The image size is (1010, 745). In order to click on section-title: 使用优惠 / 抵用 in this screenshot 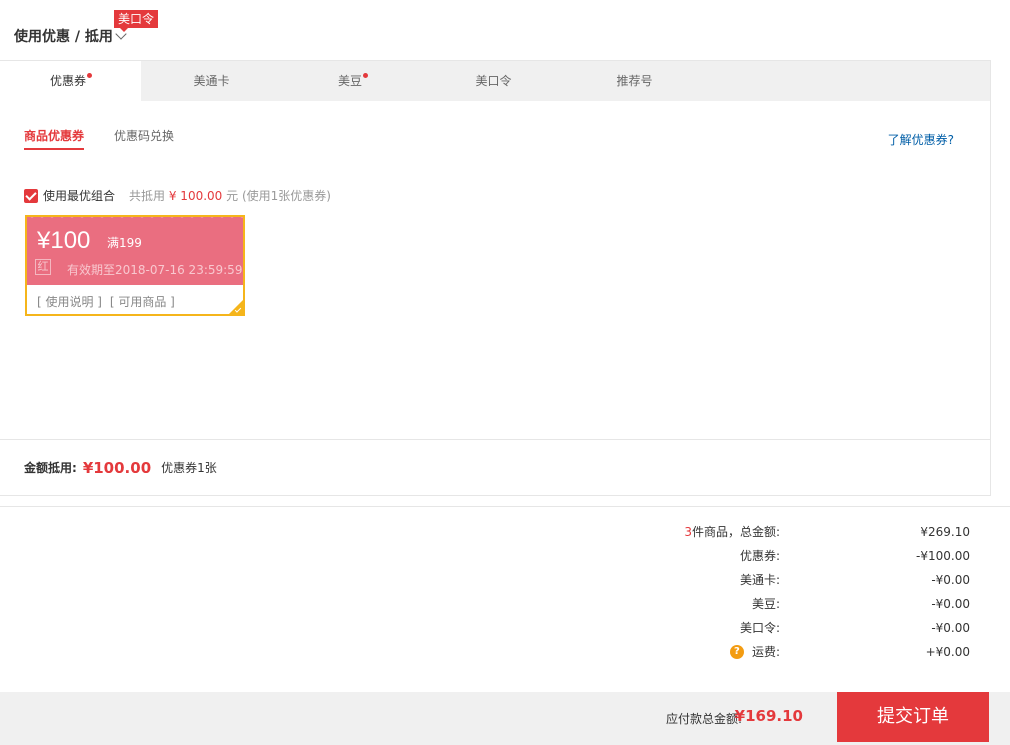, I will do `click(70, 36)`.